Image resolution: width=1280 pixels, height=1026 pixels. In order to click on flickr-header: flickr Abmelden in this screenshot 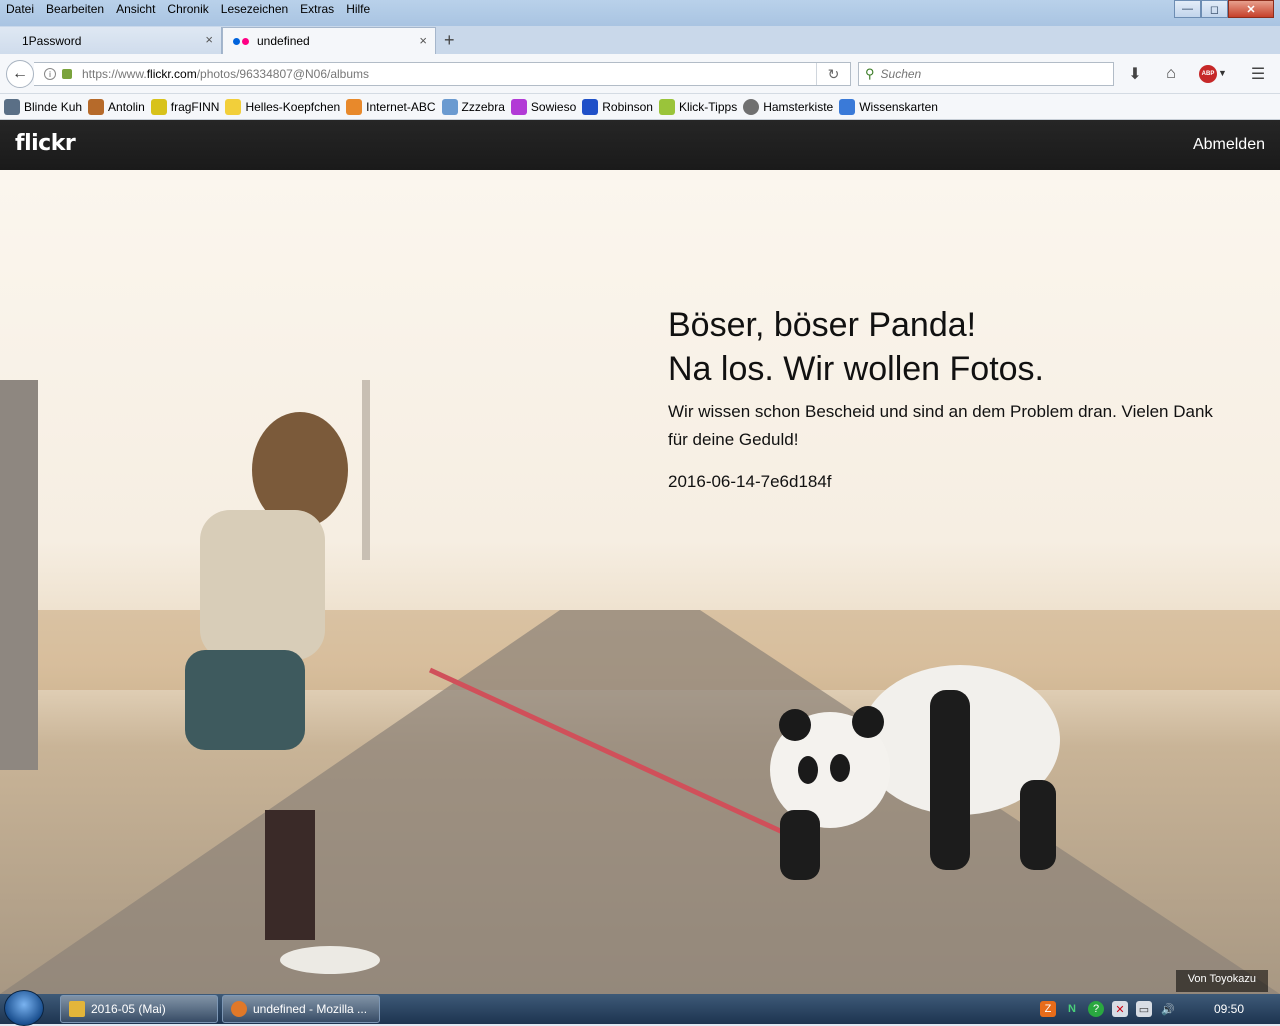, I will do `click(640, 145)`.